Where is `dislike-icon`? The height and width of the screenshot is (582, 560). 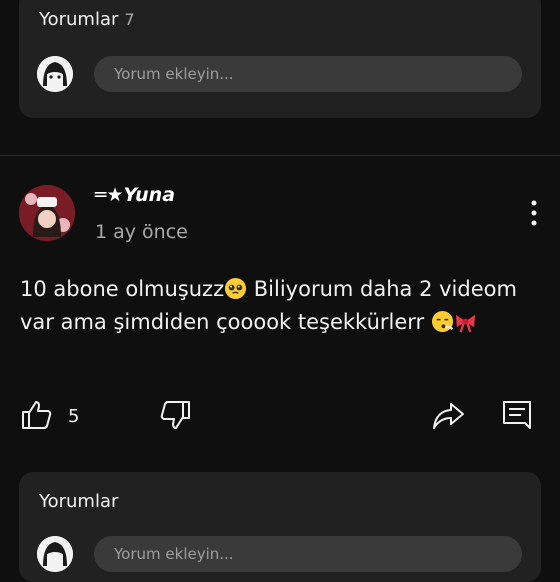 dislike-icon is located at coordinates (175, 415).